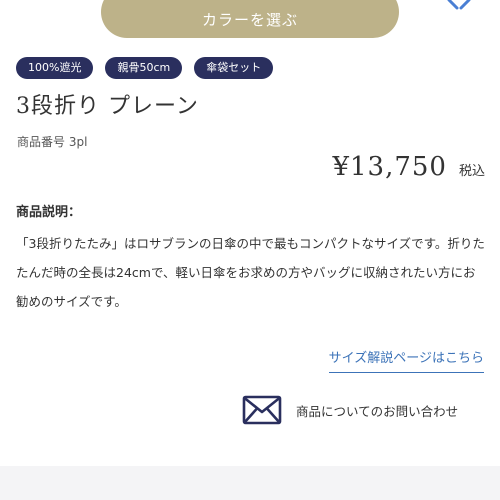 The height and width of the screenshot is (500, 500). I want to click on feature-tags: 100%遮光 親骨50cm 傘袋セット, so click(145, 68).